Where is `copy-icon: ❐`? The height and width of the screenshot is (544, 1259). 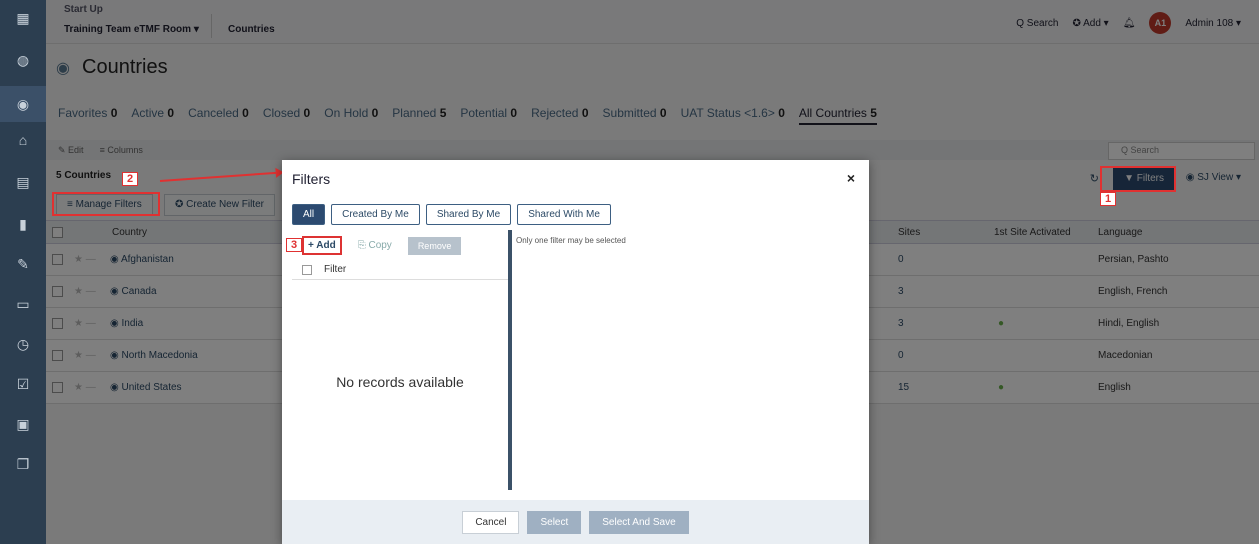
copy-icon: ❐ is located at coordinates (23, 464).